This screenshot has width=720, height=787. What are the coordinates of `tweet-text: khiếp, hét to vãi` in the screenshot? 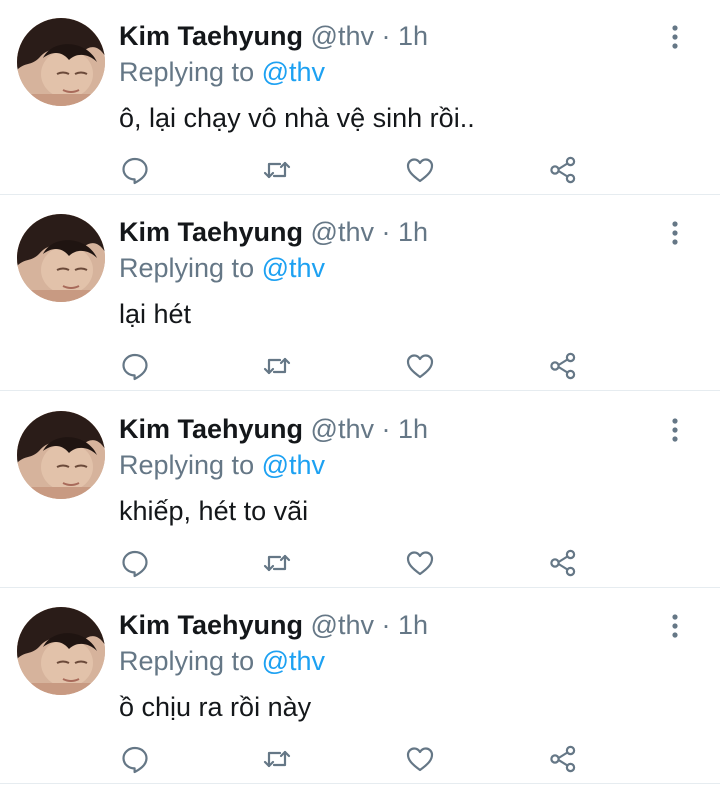 It's located at (214, 511).